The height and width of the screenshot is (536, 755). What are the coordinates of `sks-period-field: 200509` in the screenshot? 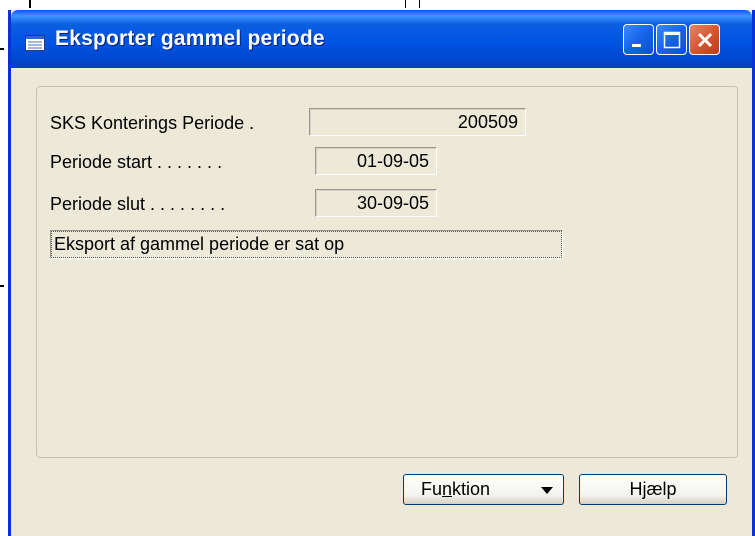 It's located at (417, 122).